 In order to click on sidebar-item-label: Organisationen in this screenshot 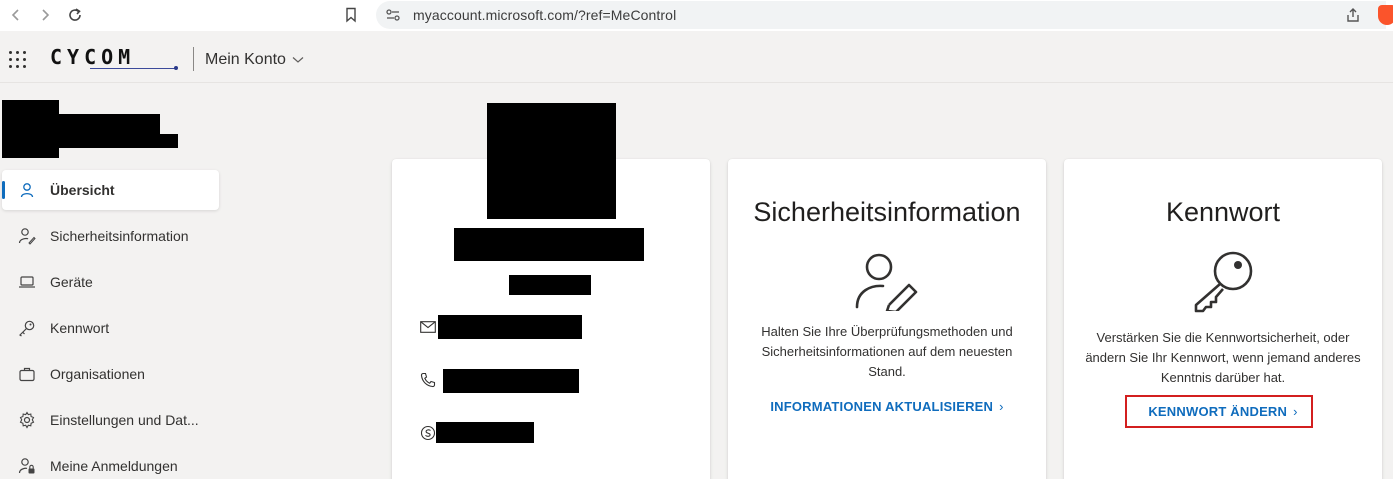, I will do `click(97, 374)`.